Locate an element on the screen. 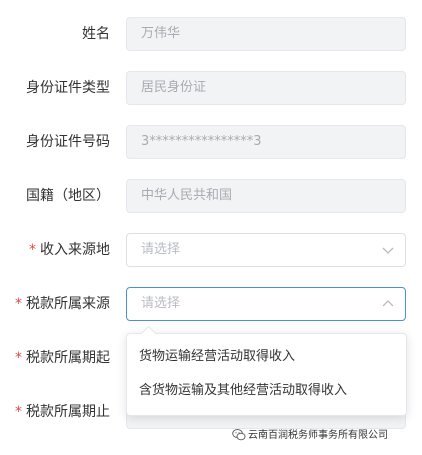  tax-source-placeholder: 请选择 is located at coordinates (161, 303).